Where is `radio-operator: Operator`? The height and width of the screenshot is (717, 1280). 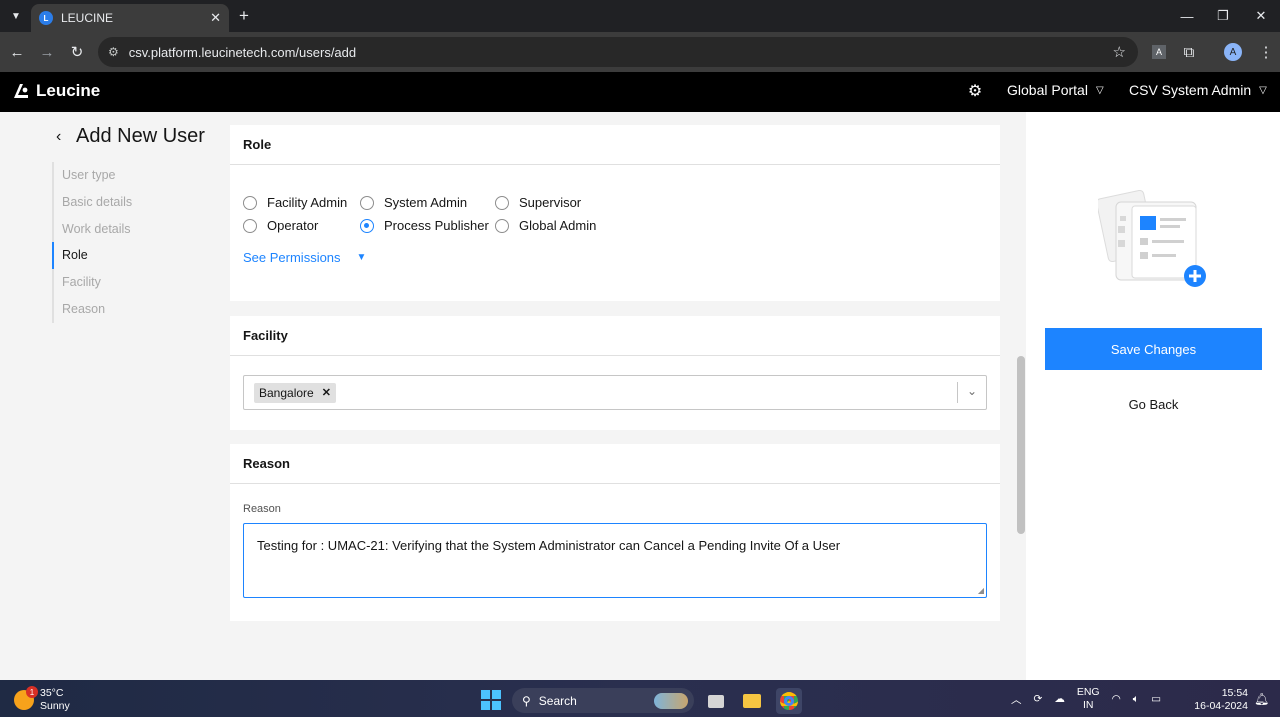 radio-operator: Operator is located at coordinates (280, 225).